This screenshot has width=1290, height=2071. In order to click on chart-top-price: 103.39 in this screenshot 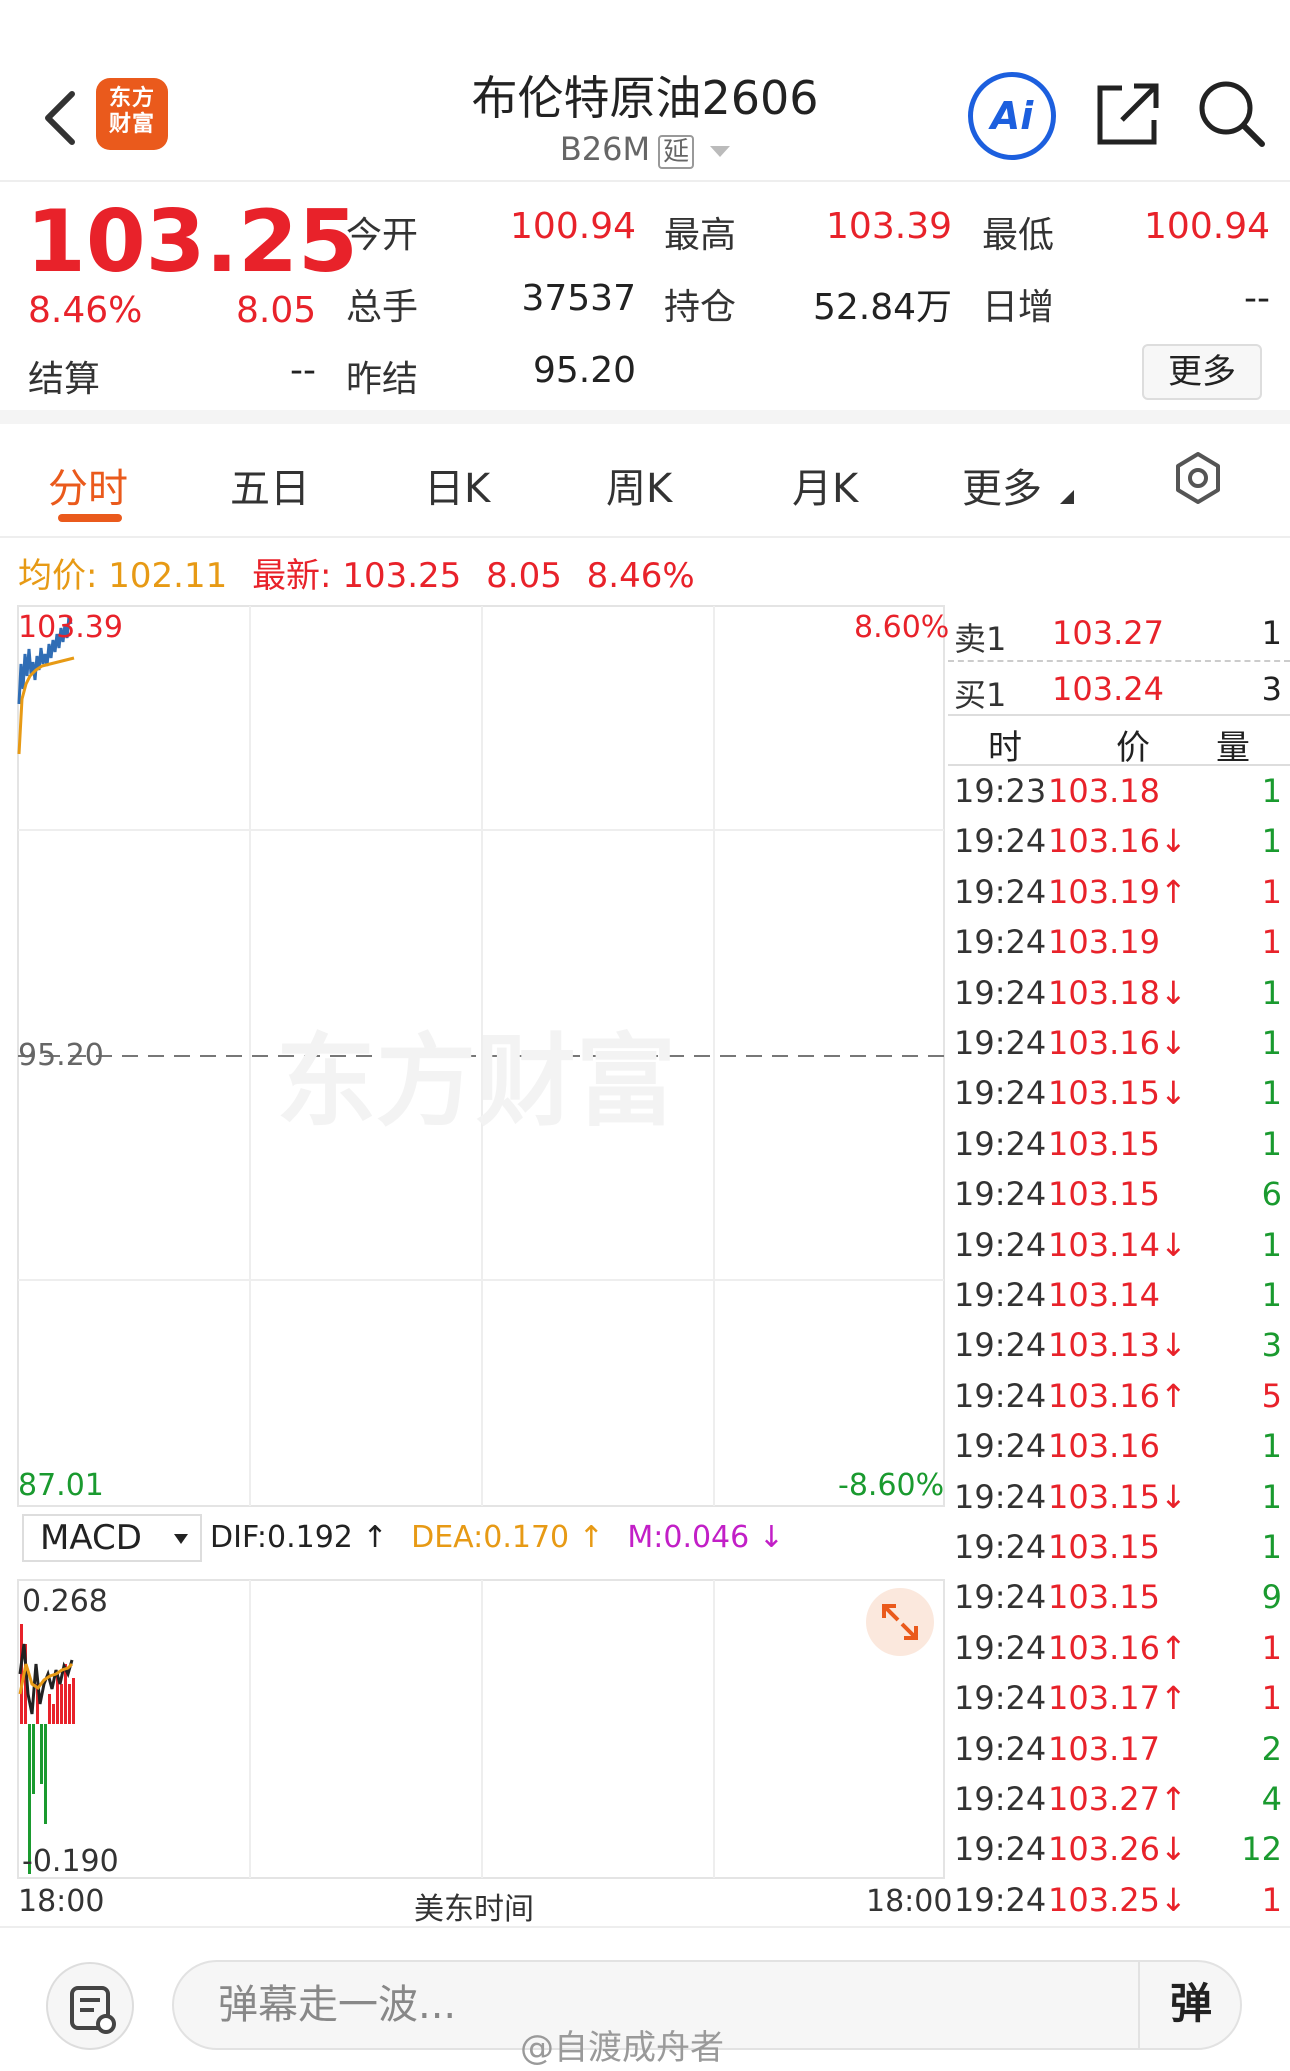, I will do `click(70, 627)`.